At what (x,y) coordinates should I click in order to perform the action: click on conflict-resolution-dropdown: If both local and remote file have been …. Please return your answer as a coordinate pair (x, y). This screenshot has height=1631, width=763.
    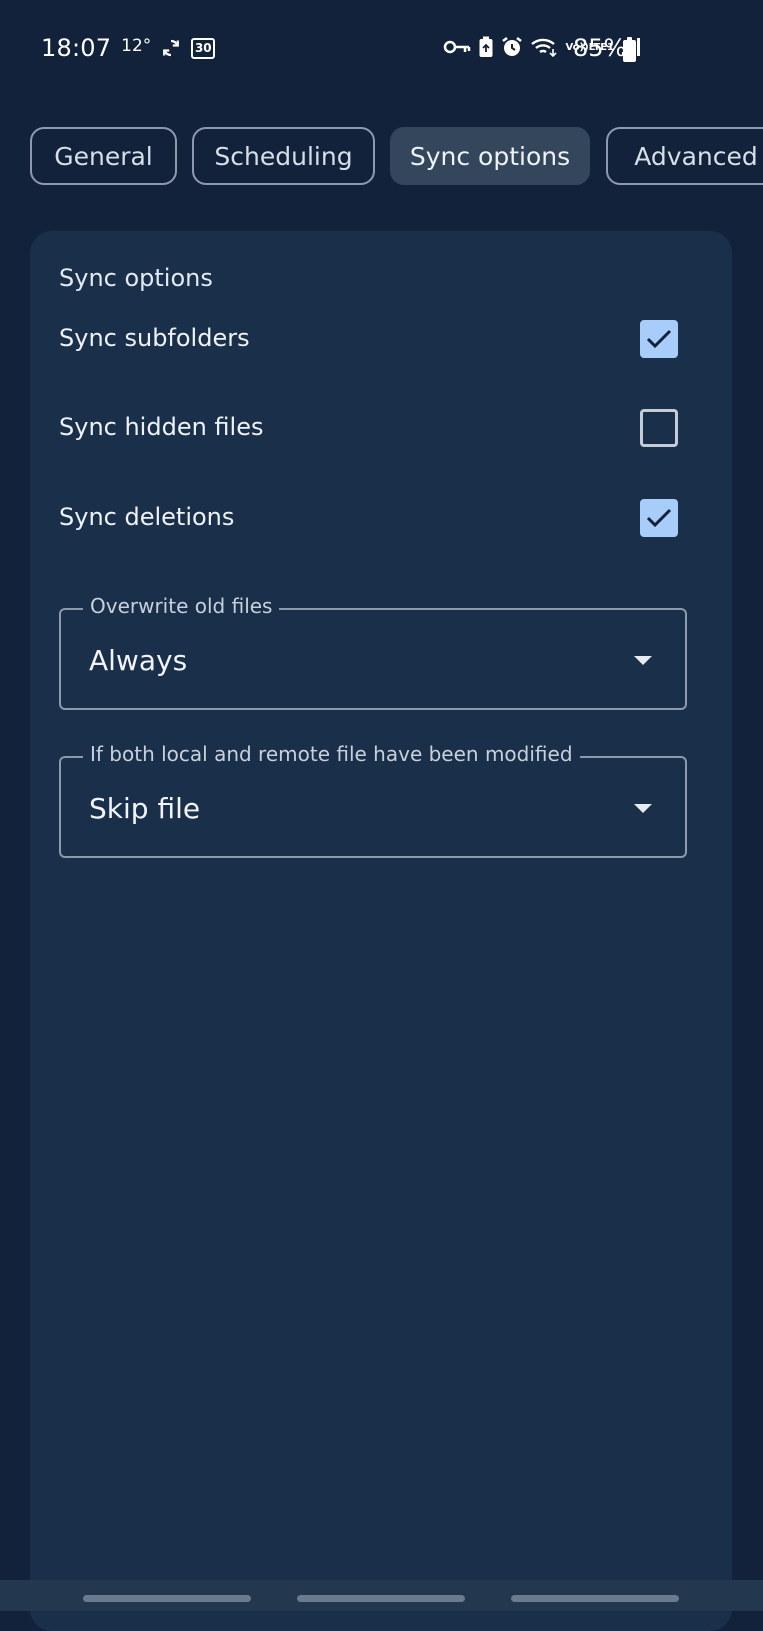
    Looking at the image, I should click on (373, 800).